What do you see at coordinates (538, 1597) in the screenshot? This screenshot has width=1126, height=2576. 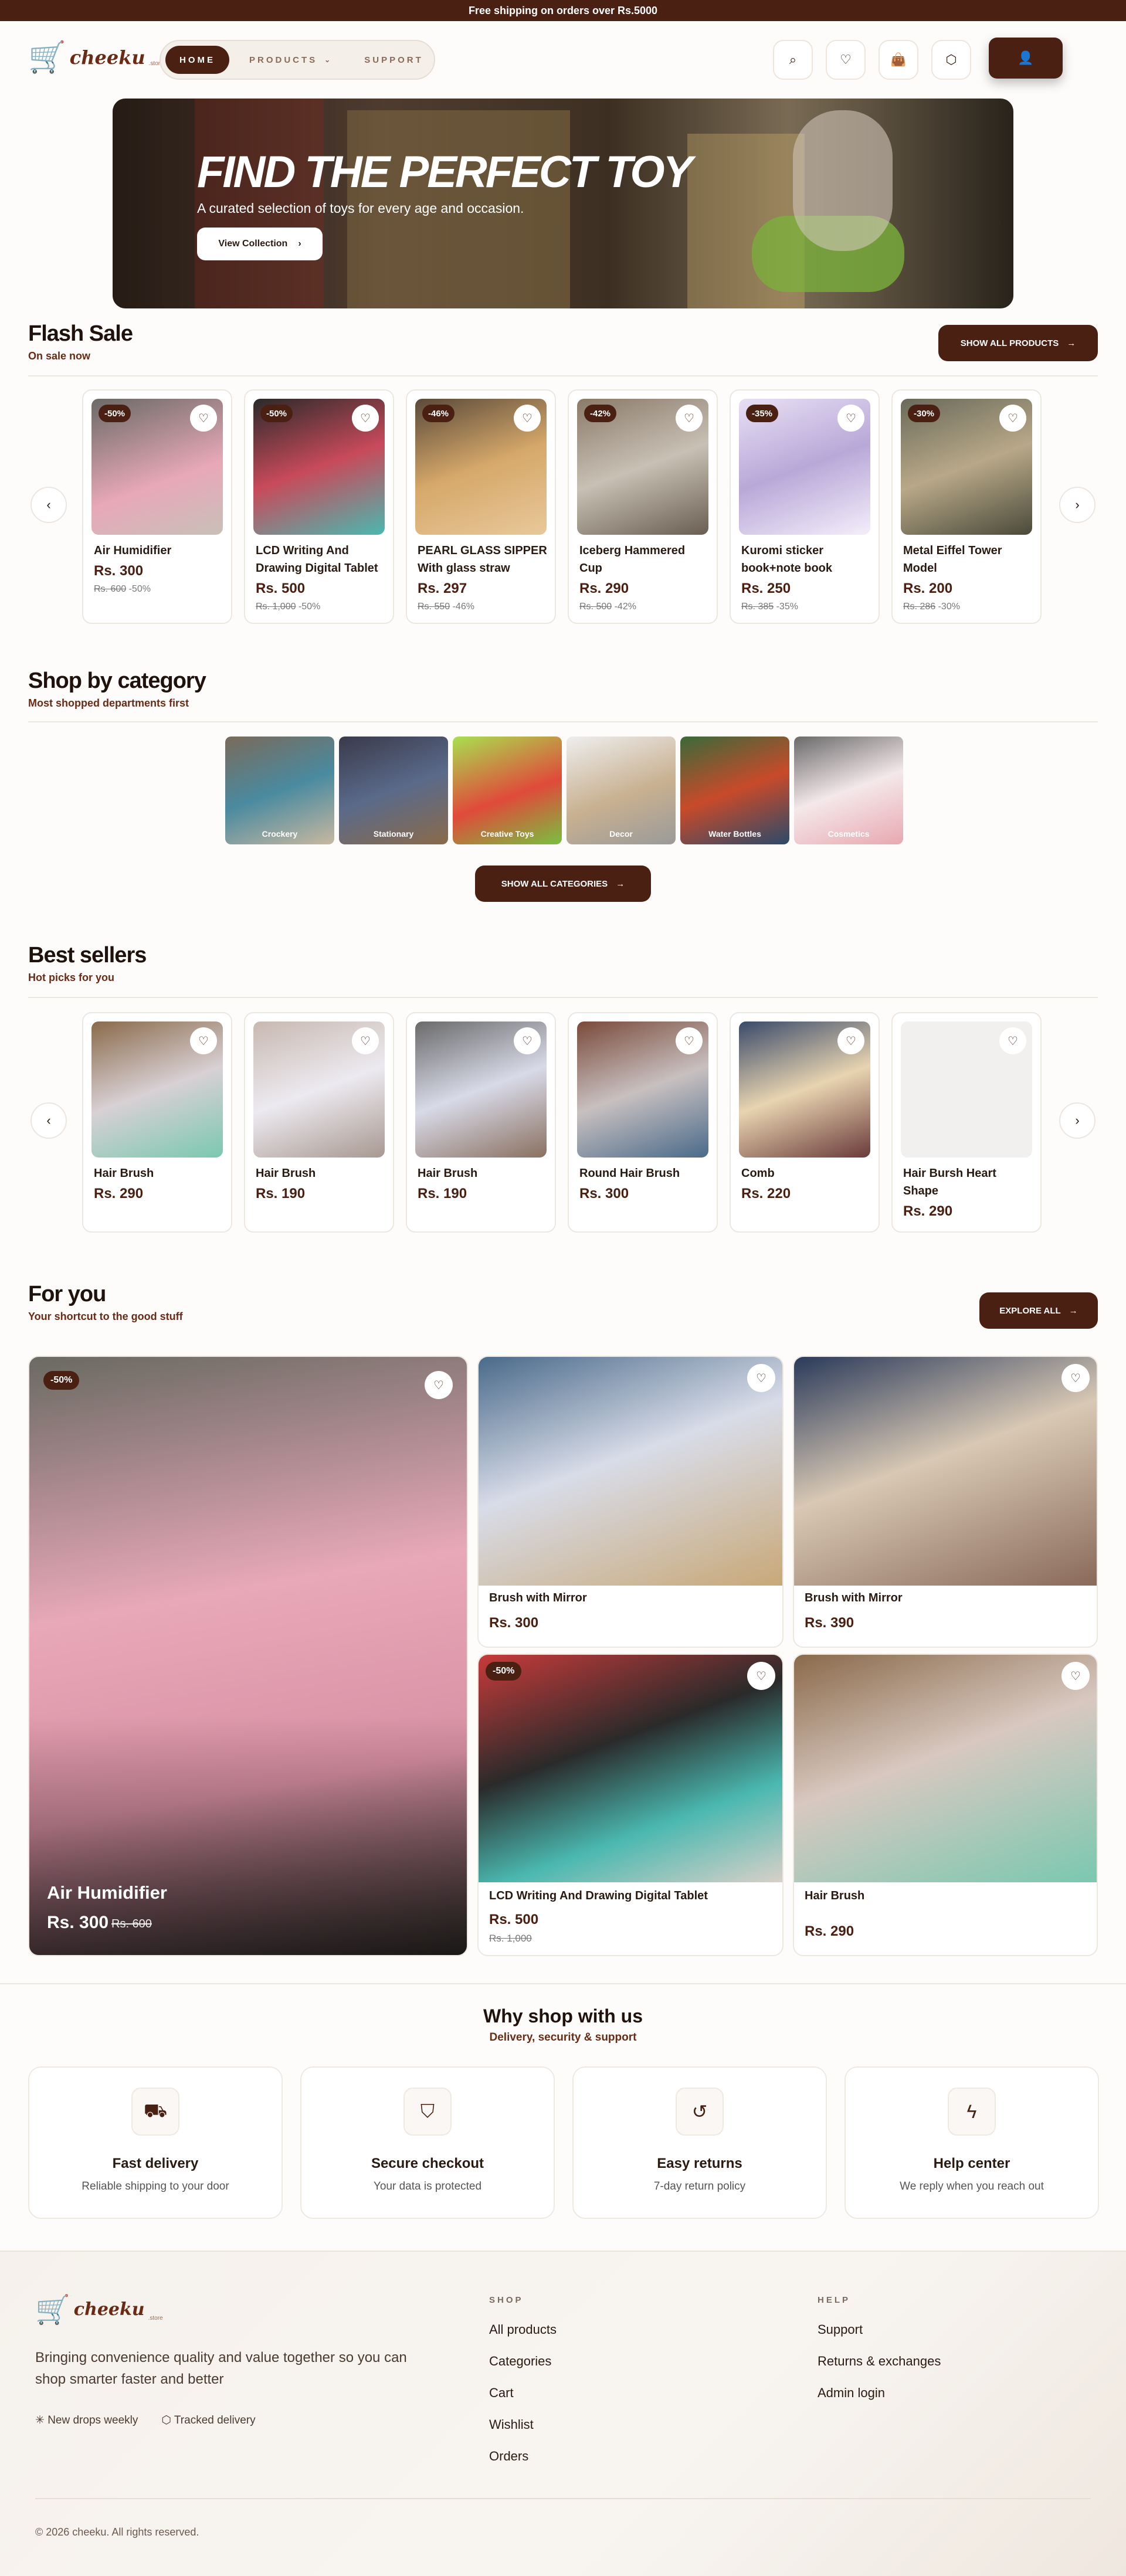 I see `product-name: Brush with Mirror` at bounding box center [538, 1597].